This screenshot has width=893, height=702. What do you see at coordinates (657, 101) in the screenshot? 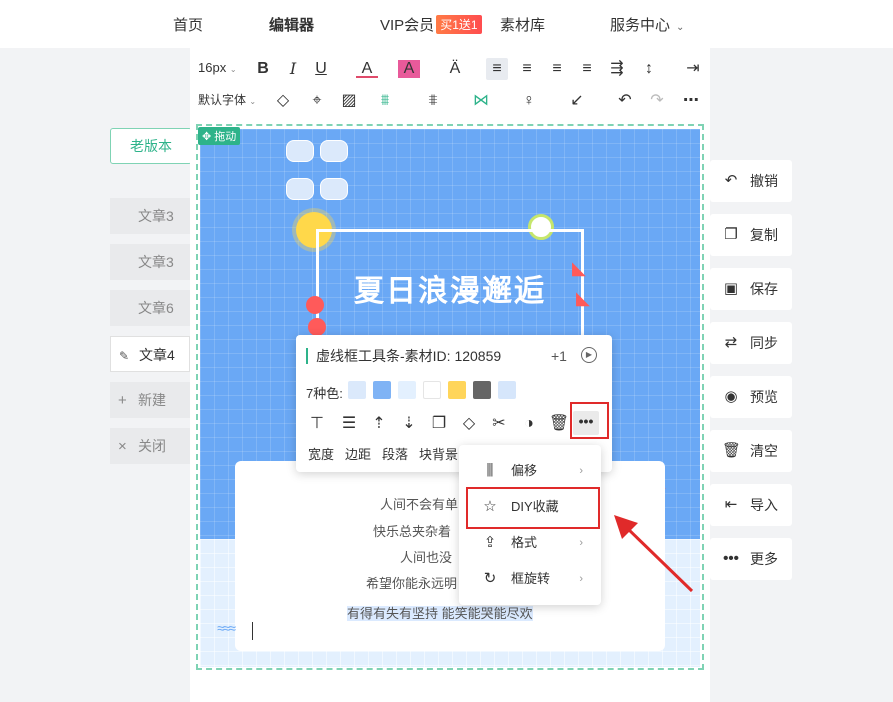
I see `redo-icon: ↷` at bounding box center [657, 101].